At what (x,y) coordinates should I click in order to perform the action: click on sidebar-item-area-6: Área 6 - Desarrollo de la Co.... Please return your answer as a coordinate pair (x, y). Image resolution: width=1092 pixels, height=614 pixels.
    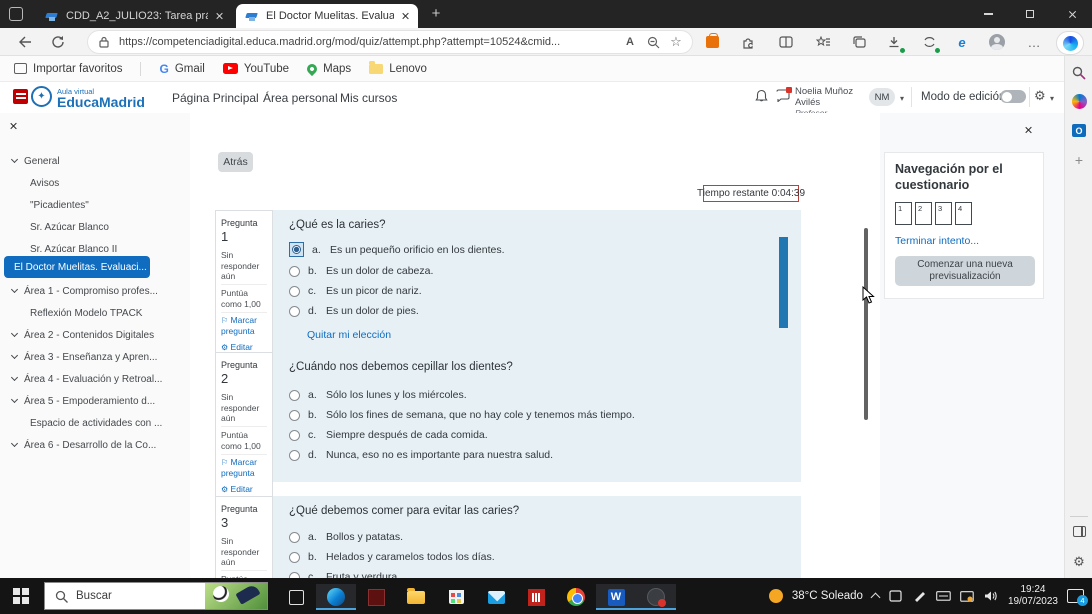
    Looking at the image, I should click on (94, 445).